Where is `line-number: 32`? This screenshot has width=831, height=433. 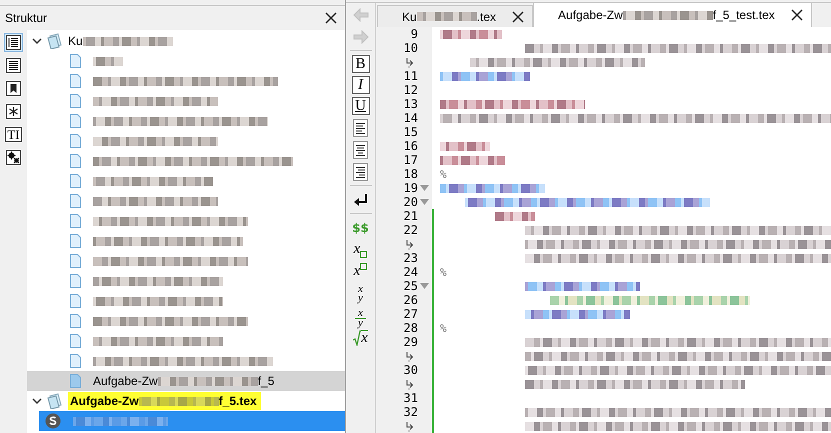 line-number: 32 is located at coordinates (411, 412).